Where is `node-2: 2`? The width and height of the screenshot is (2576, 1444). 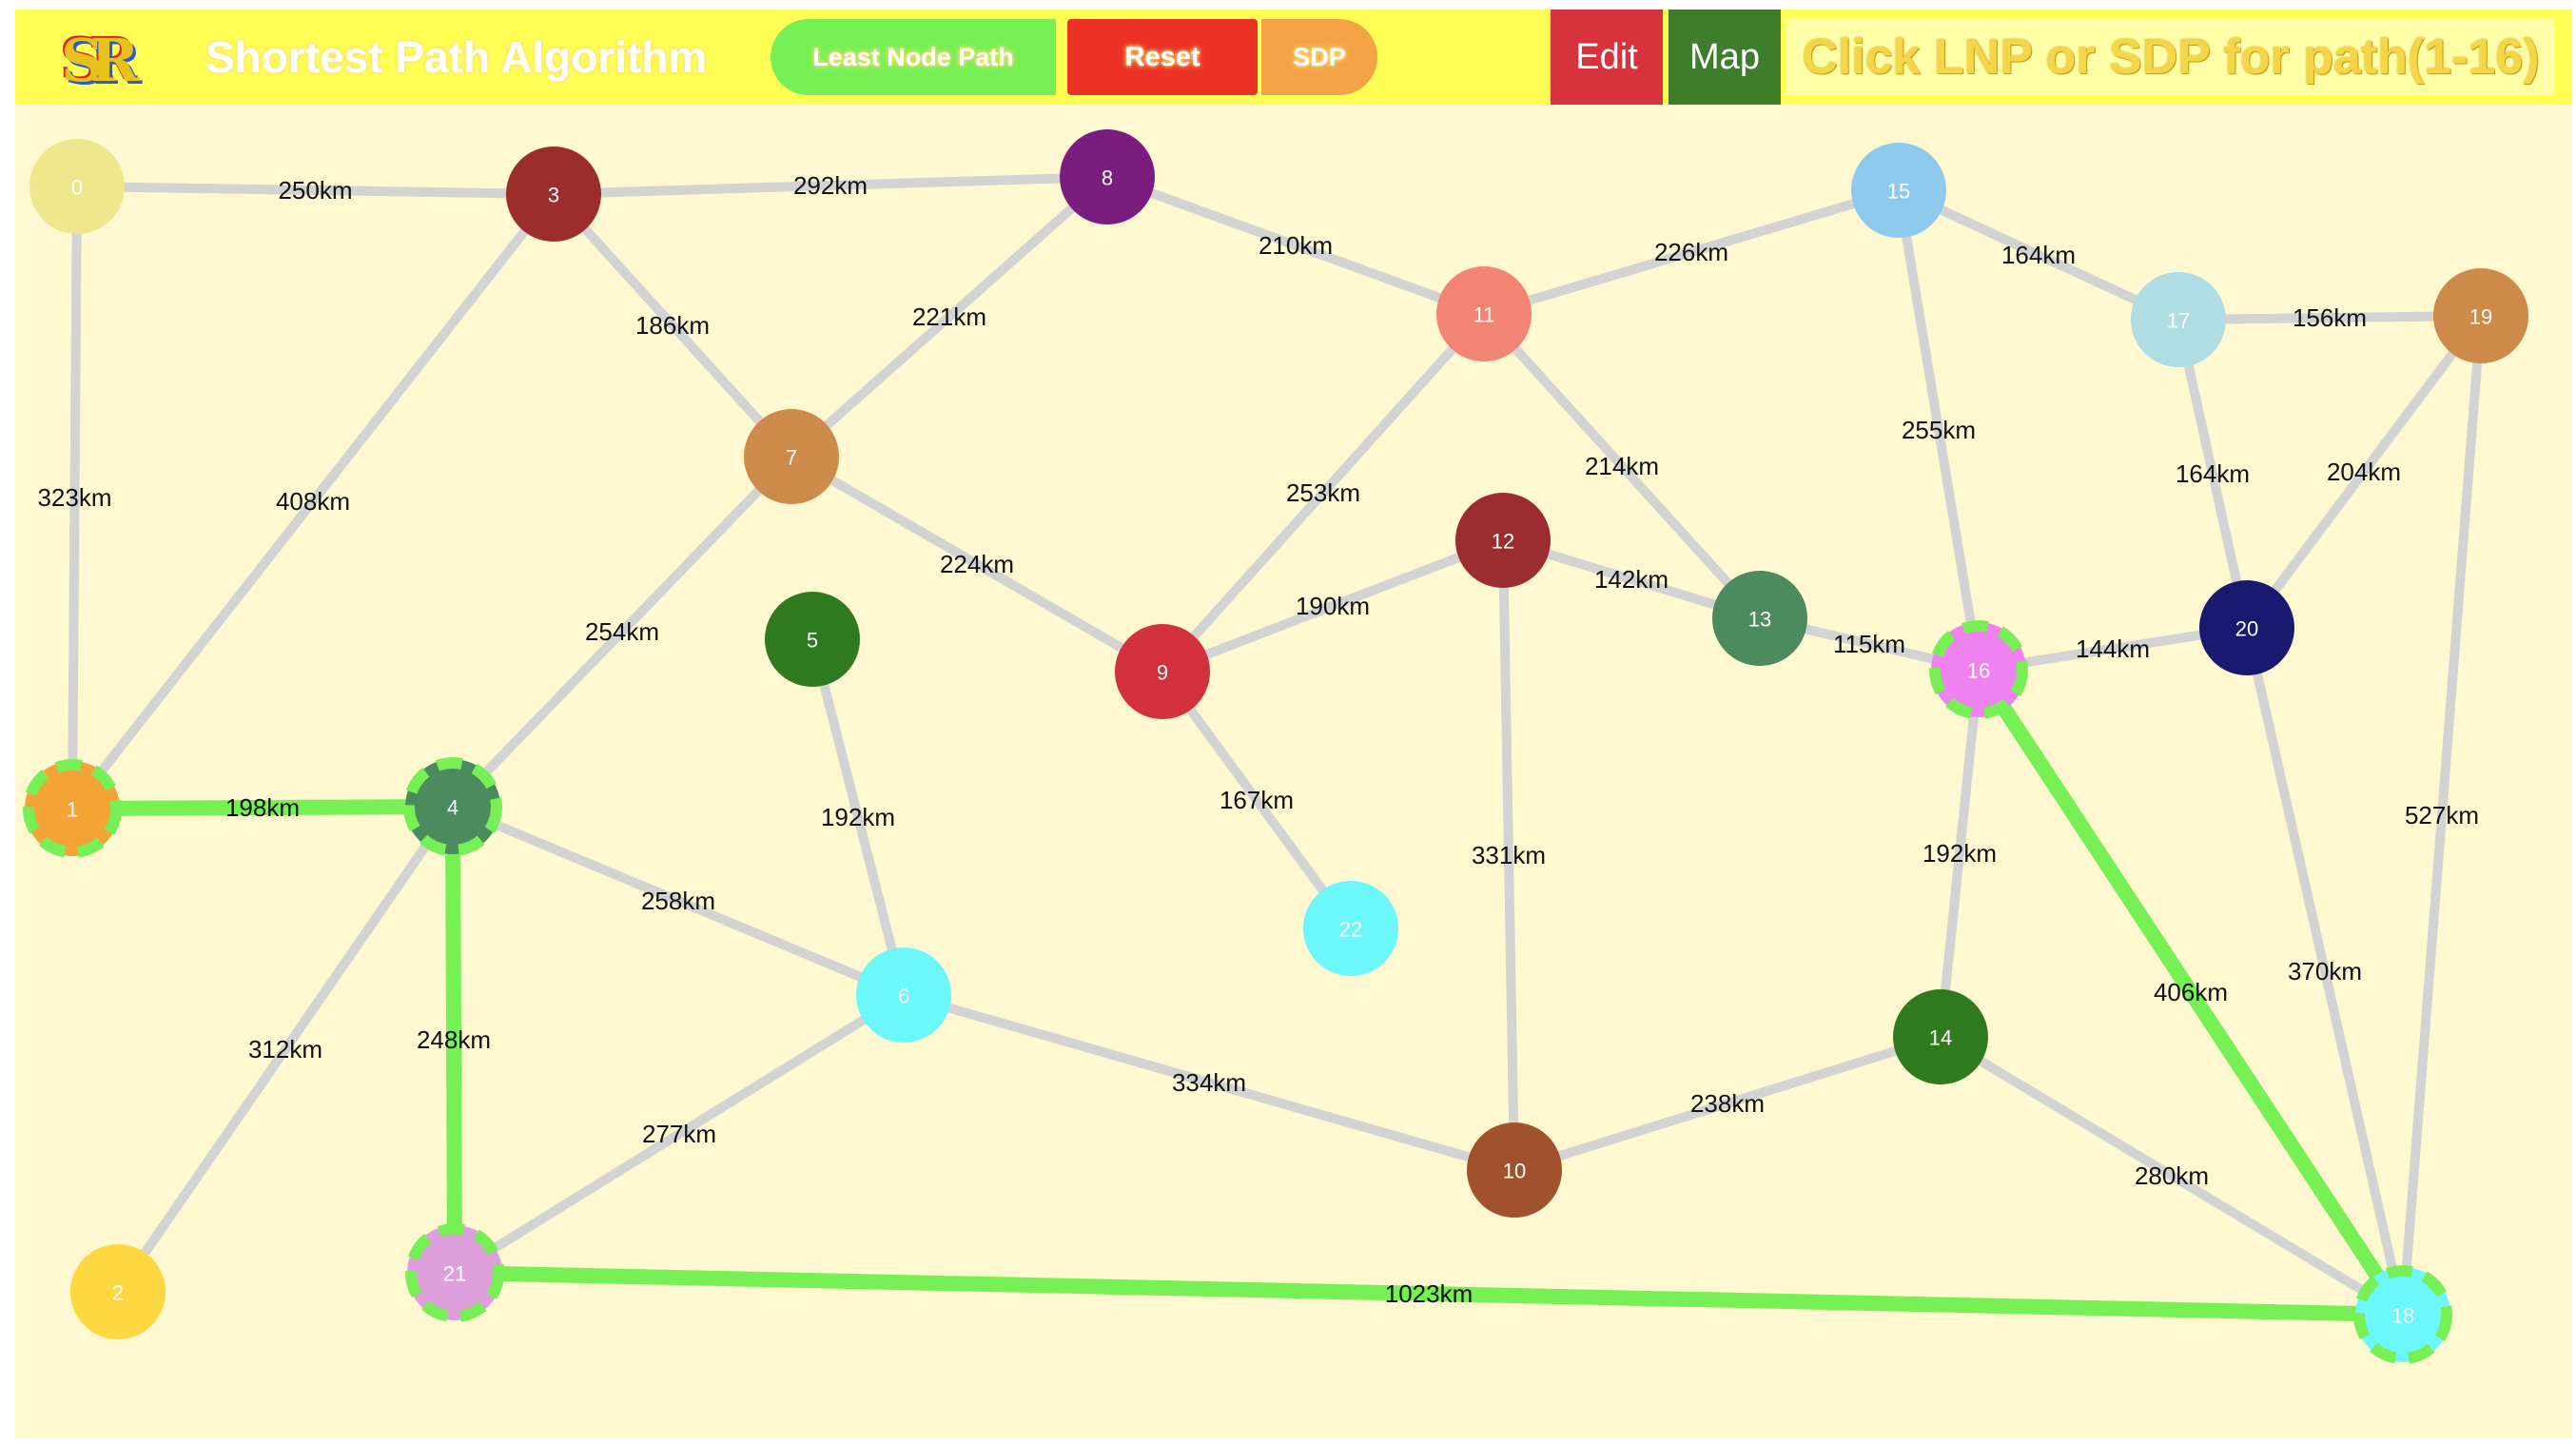
node-2: 2 is located at coordinates (118, 1291).